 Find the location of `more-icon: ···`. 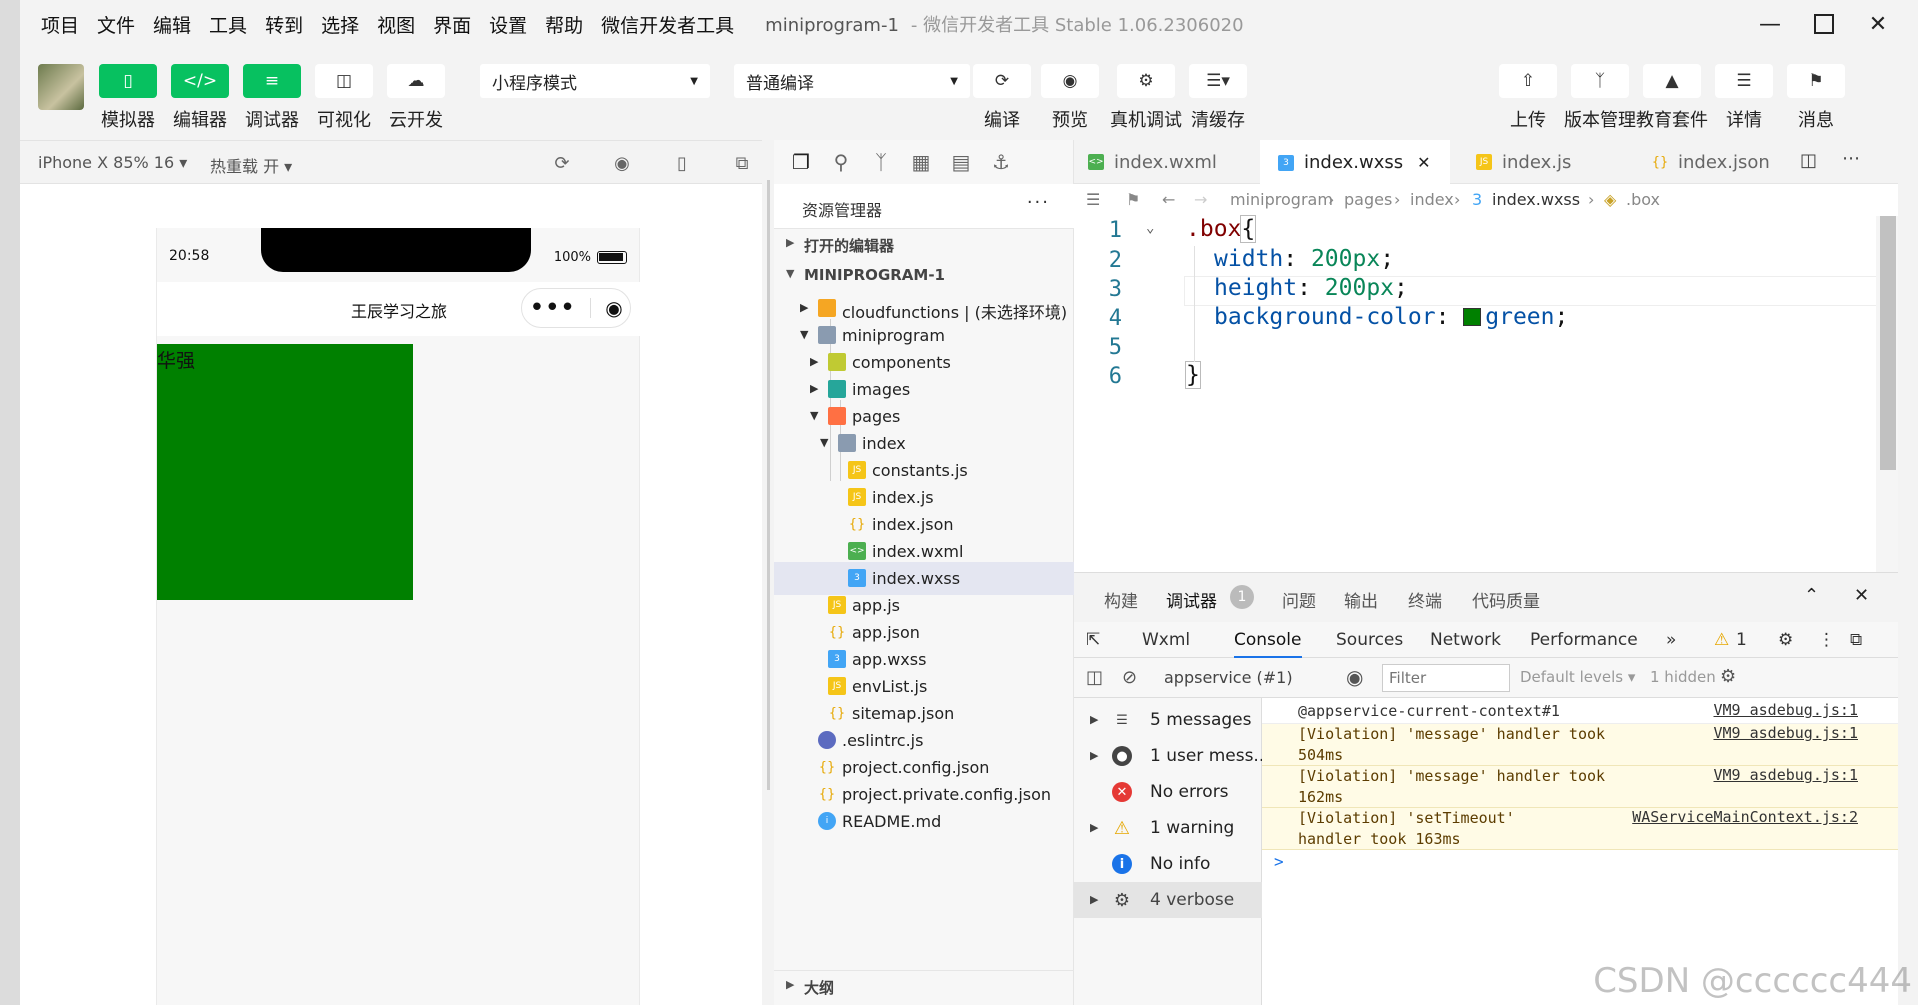

more-icon: ··· is located at coordinates (1038, 202).